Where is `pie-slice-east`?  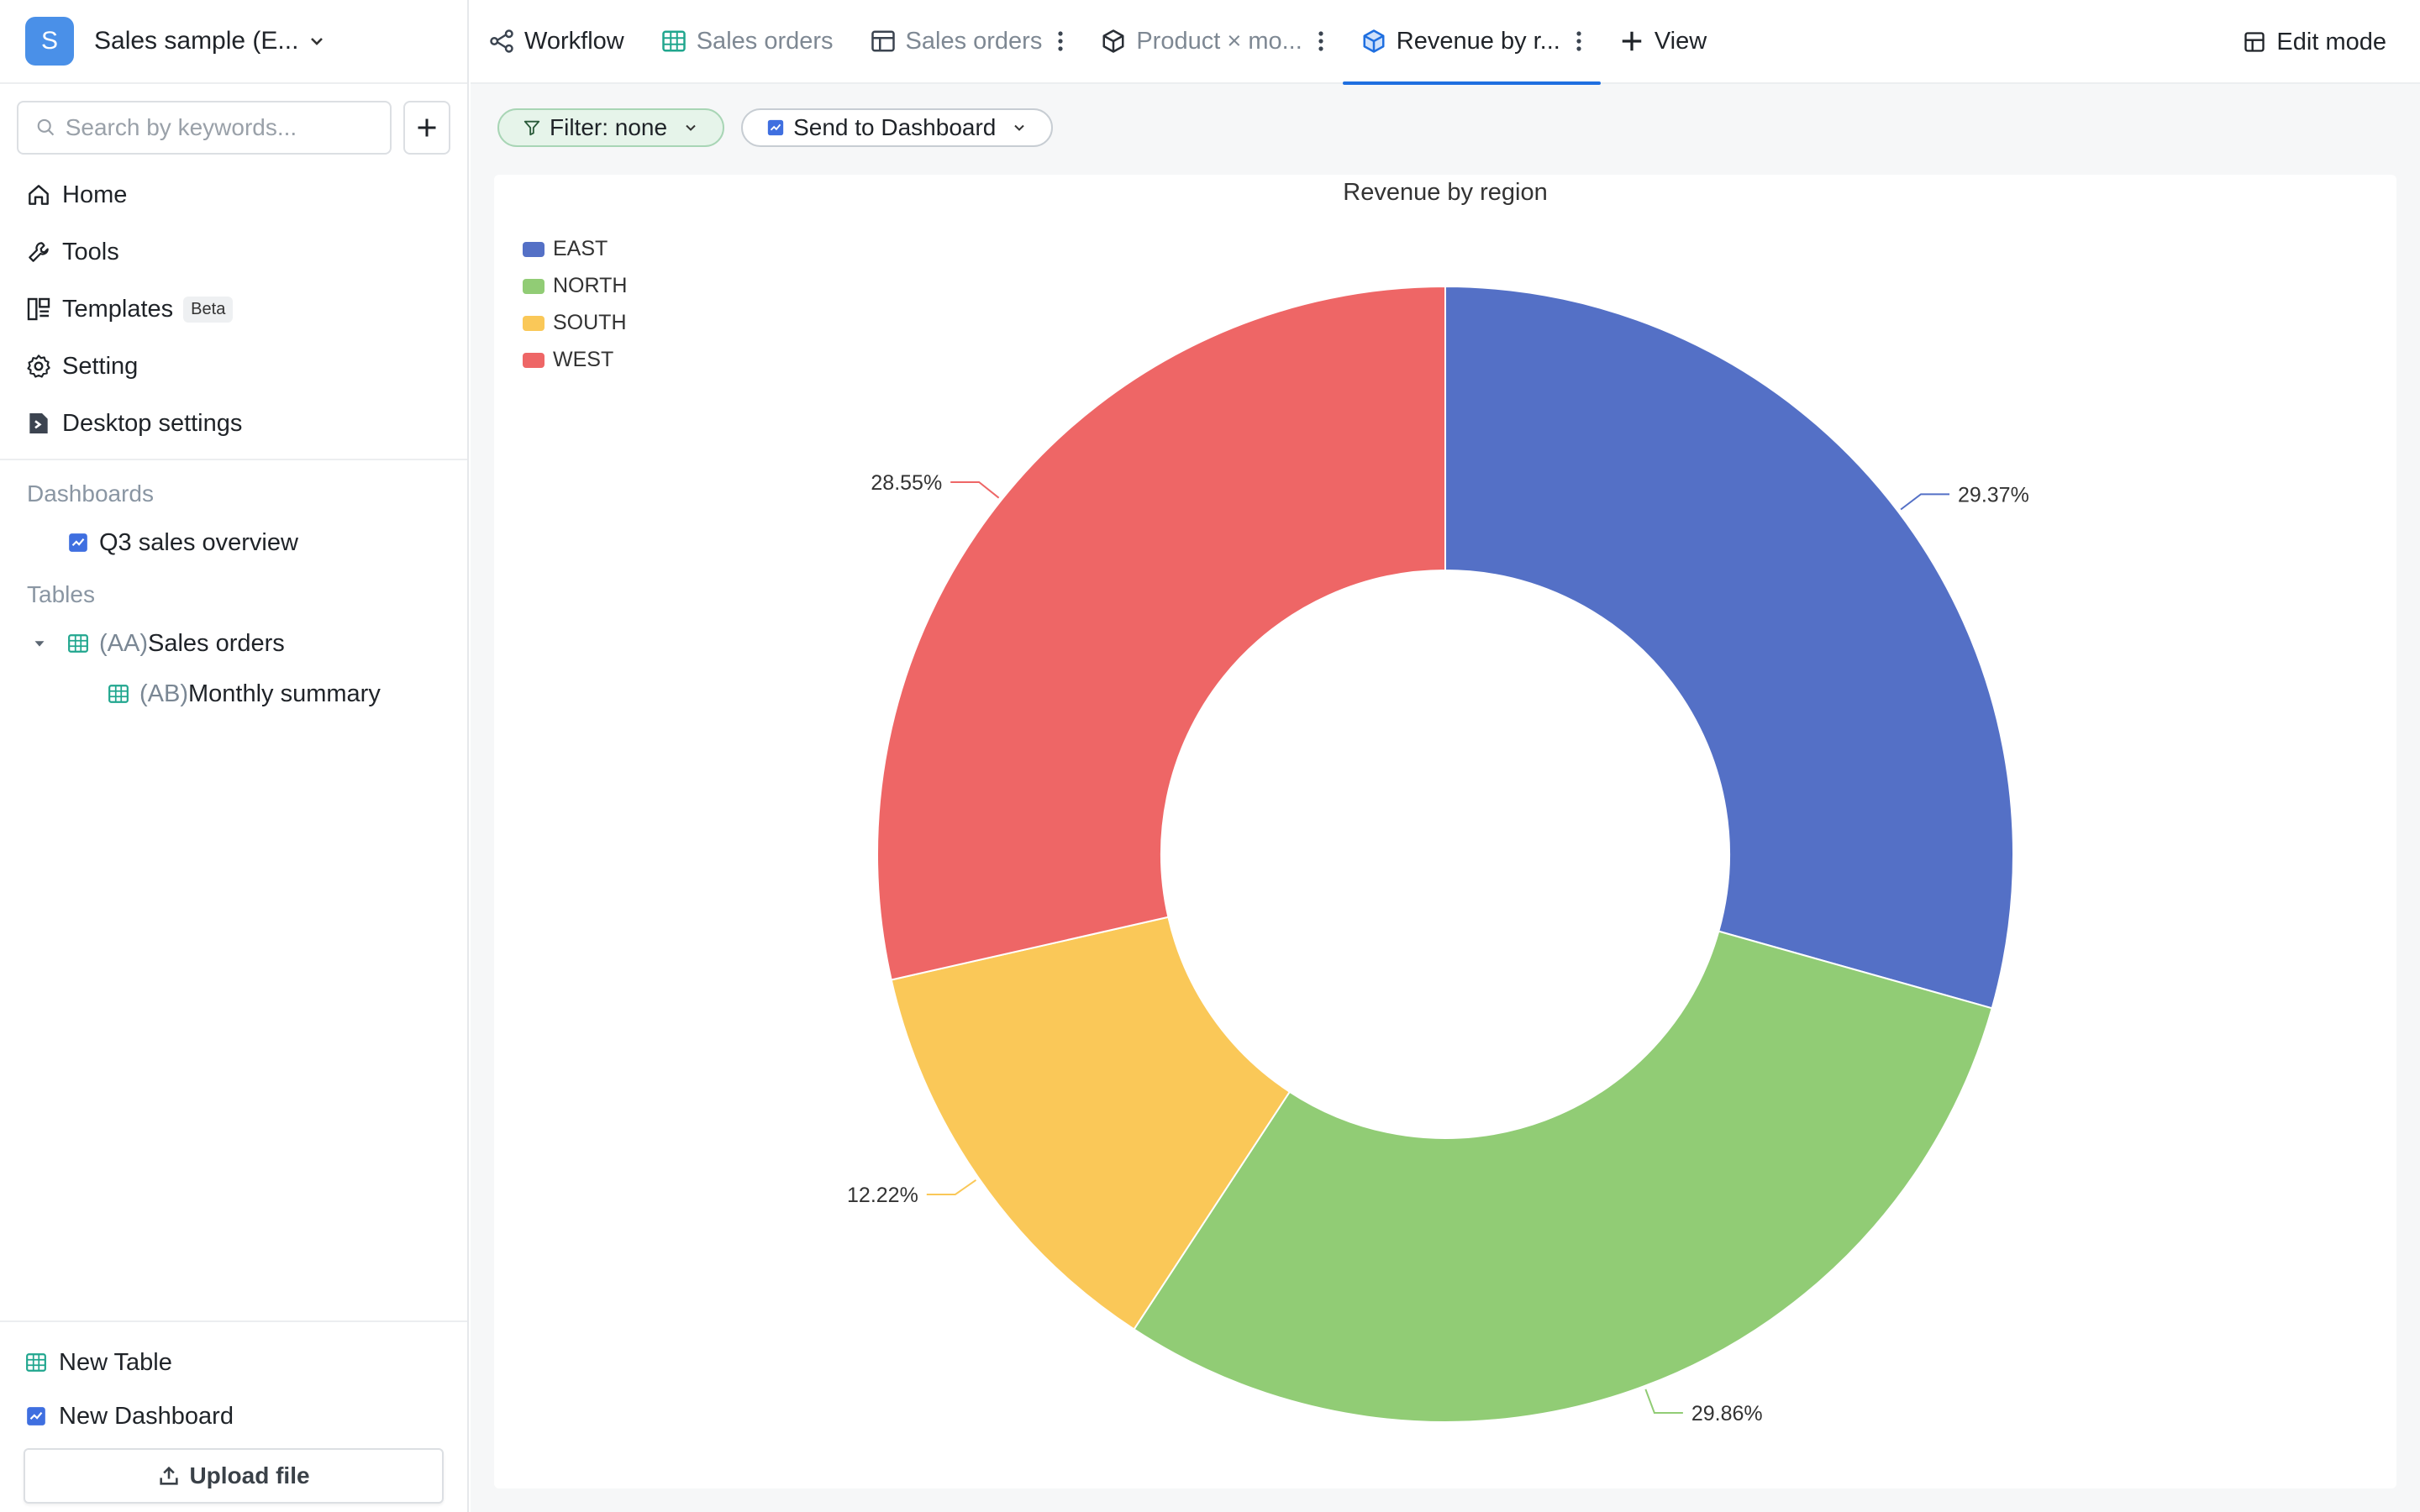 pie-slice-east is located at coordinates (1729, 647).